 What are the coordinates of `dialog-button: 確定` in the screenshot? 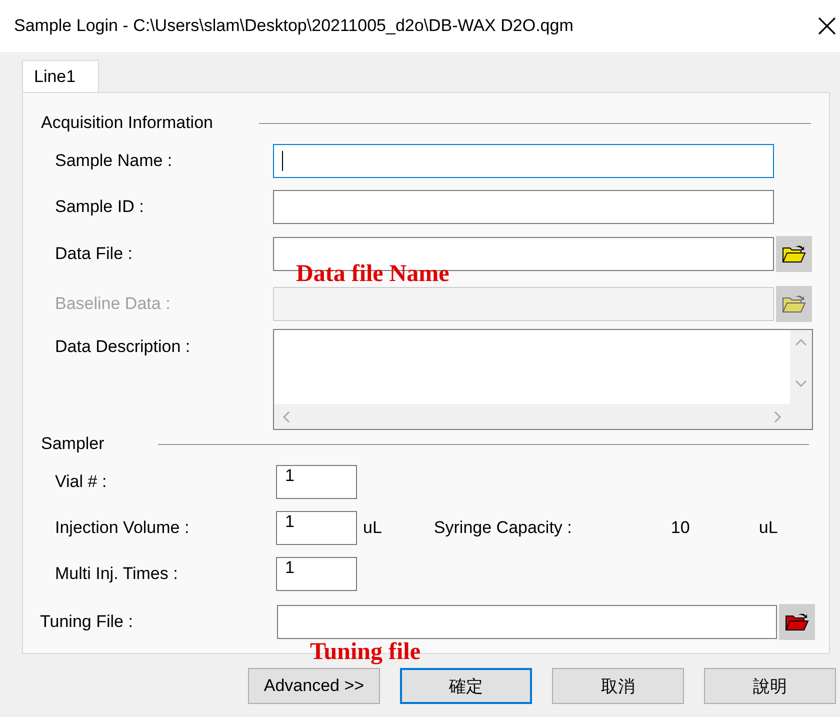 It's located at (466, 686).